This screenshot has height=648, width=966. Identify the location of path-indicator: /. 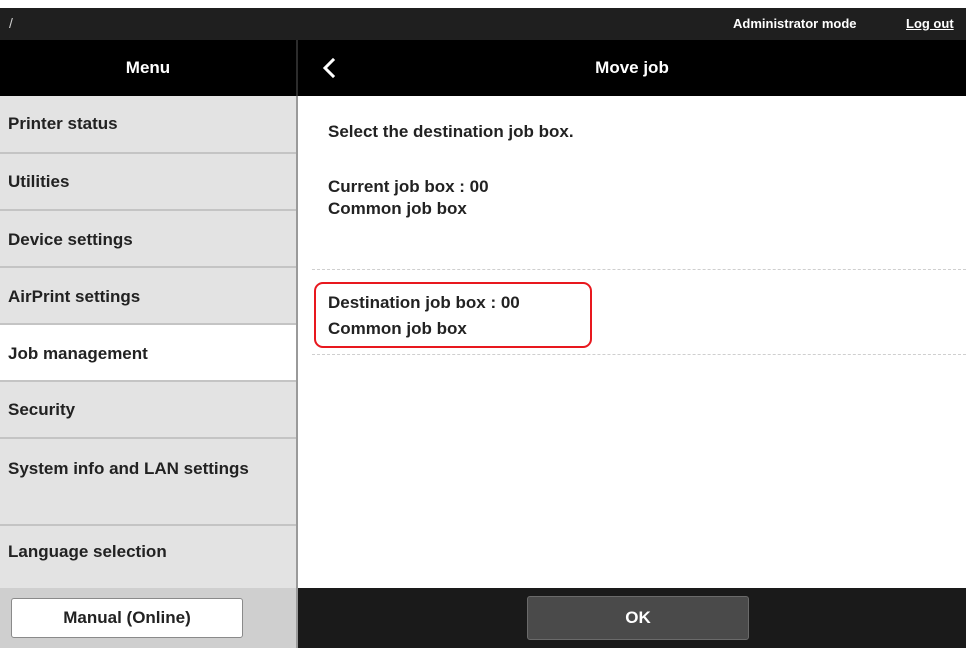
(11, 23).